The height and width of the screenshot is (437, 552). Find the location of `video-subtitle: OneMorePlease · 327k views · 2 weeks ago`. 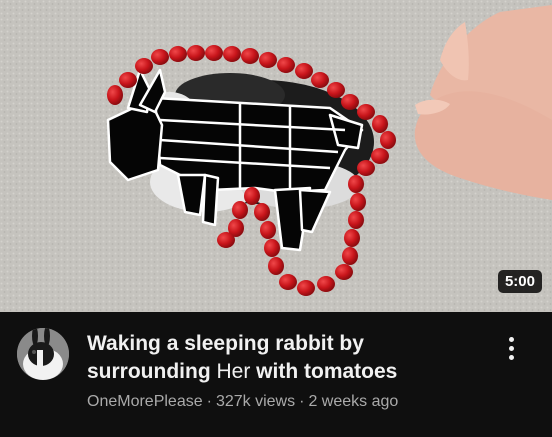

video-subtitle: OneMorePlease · 327k views · 2 weeks ago is located at coordinates (242, 402).